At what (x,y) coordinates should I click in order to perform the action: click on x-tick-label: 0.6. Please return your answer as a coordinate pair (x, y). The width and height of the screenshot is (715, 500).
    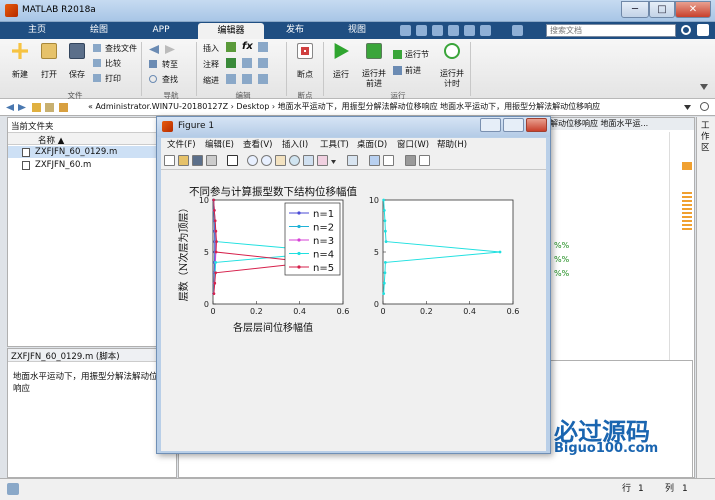
    Looking at the image, I should click on (513, 311).